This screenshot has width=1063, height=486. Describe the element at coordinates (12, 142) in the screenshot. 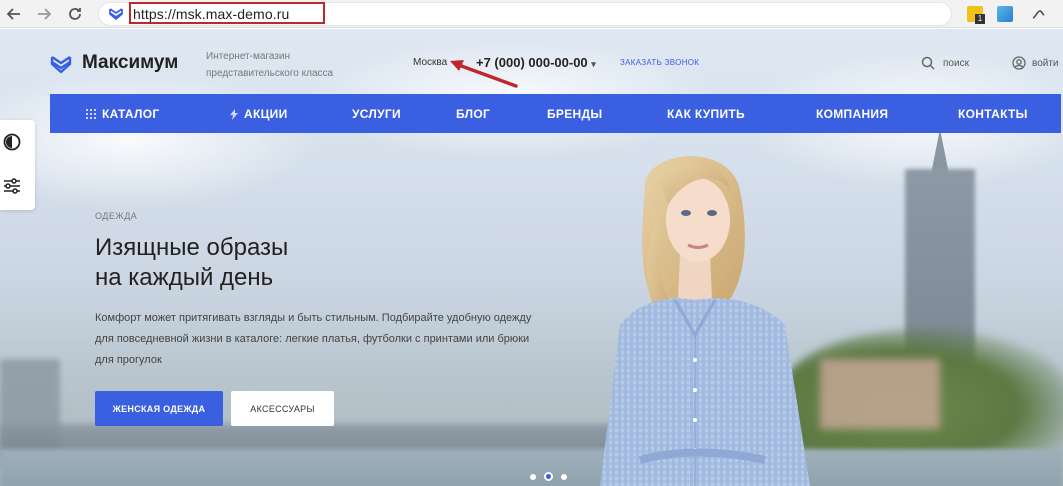

I see `theme-toggle-icon` at that location.